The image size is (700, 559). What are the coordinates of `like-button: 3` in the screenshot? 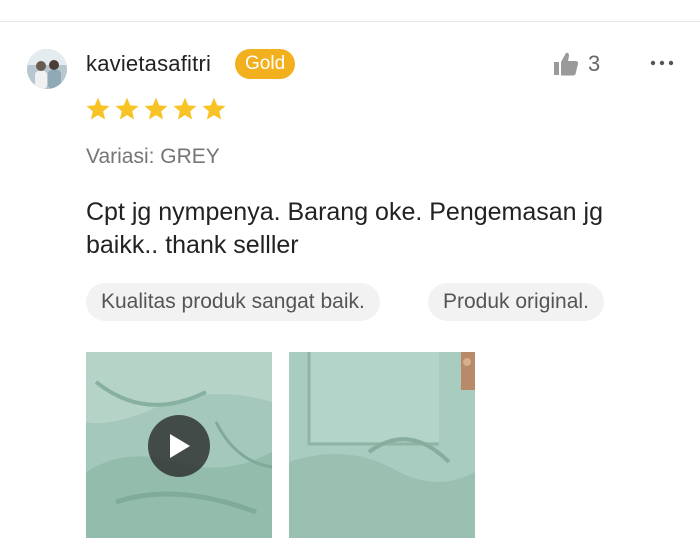 It's located at (576, 64).